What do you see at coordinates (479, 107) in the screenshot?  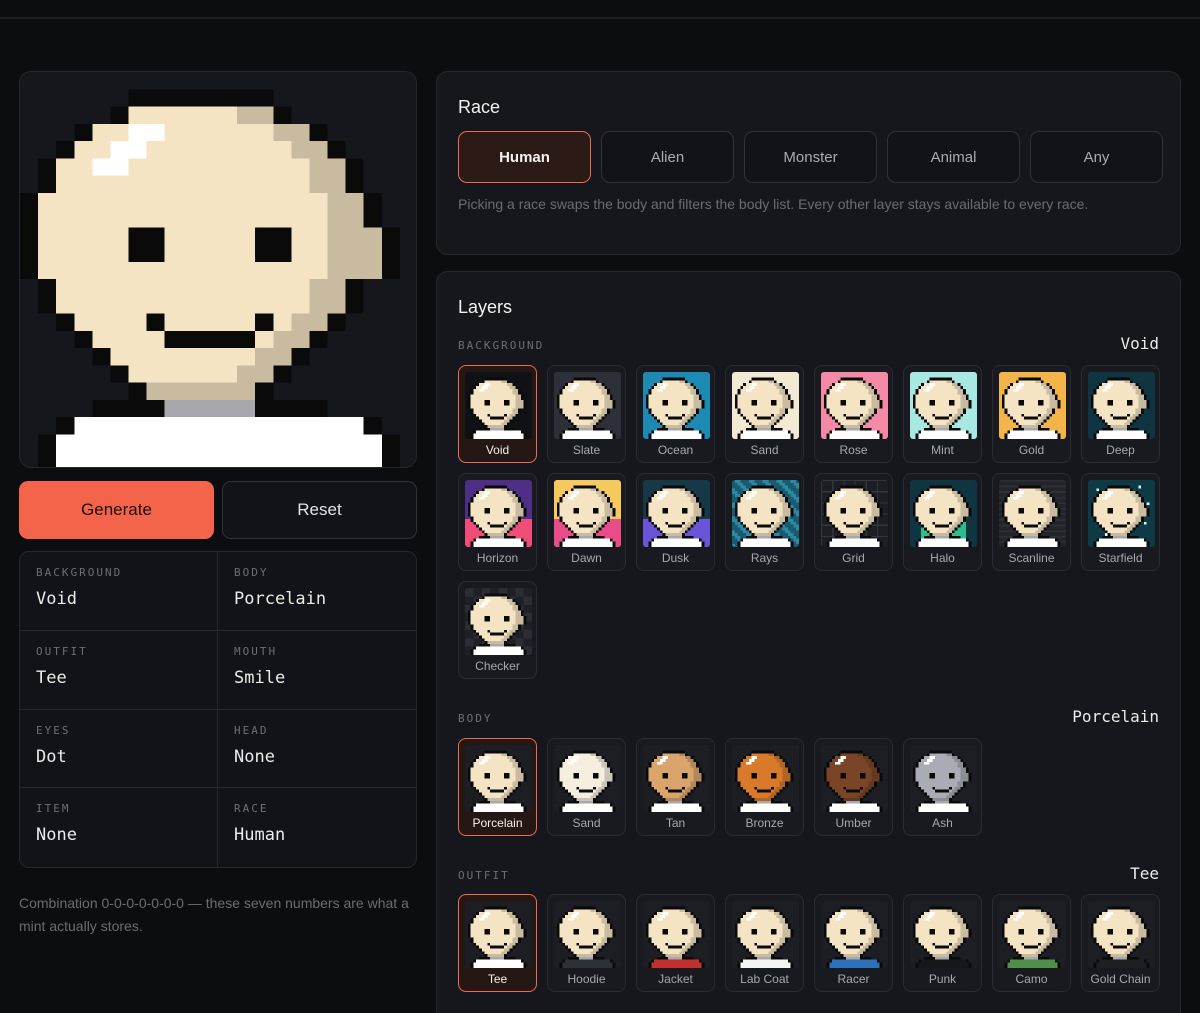 I see `race-title: Race` at bounding box center [479, 107].